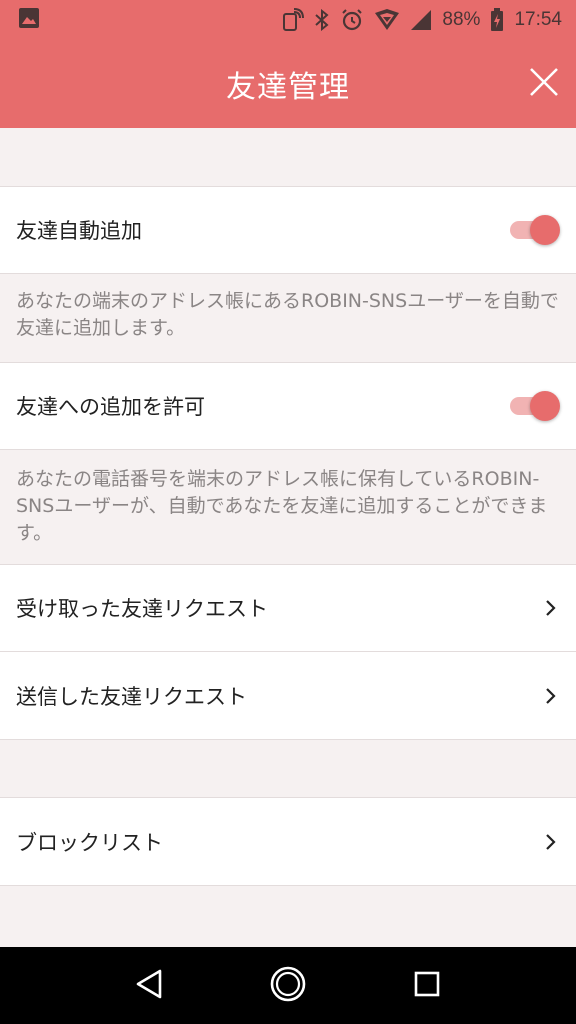 Image resolution: width=576 pixels, height=1024 pixels. I want to click on page-title: 友達管理, so click(288, 87).